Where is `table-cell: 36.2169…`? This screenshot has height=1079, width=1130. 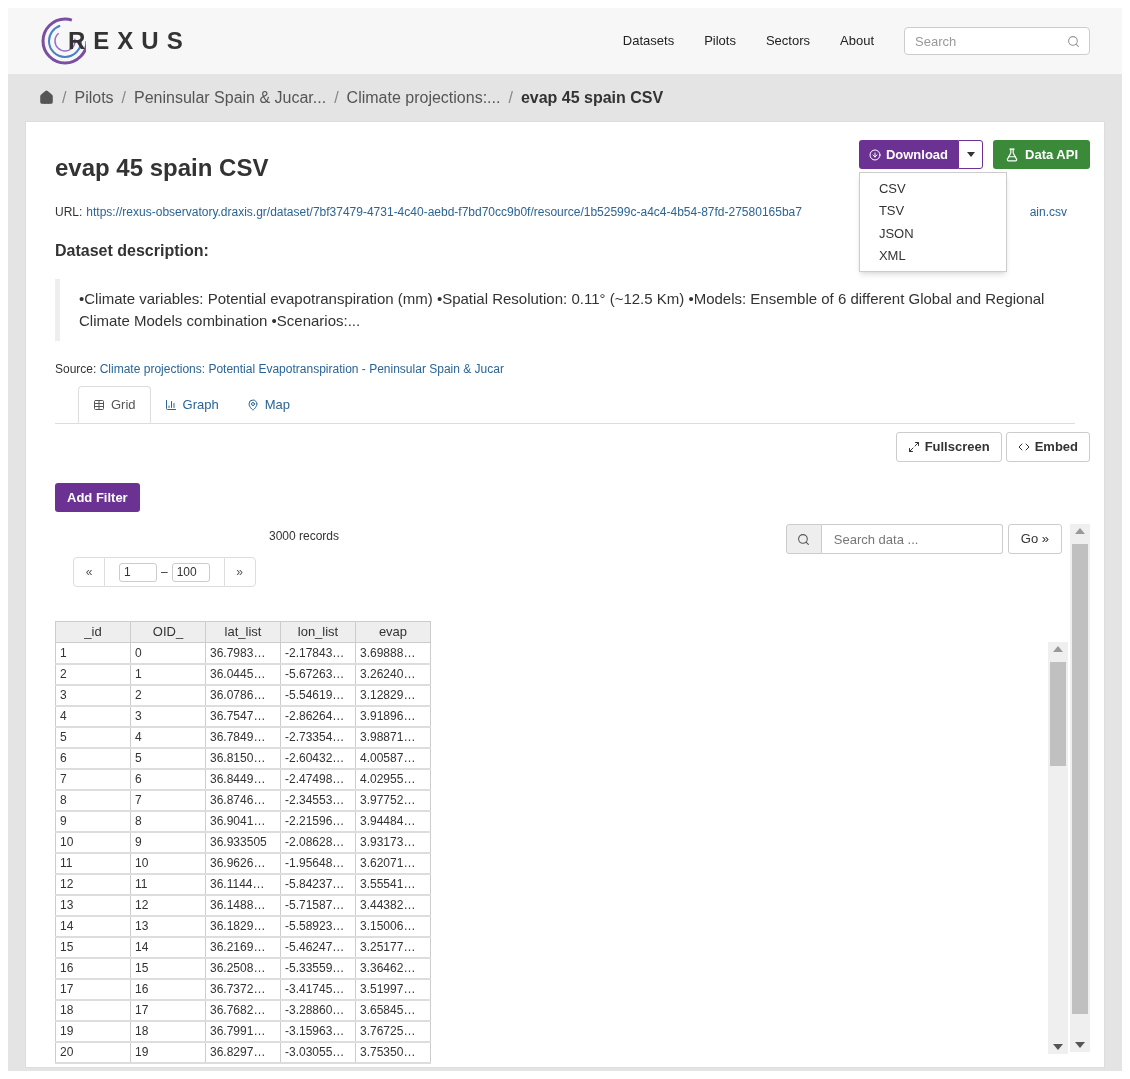 table-cell: 36.2169… is located at coordinates (243, 947).